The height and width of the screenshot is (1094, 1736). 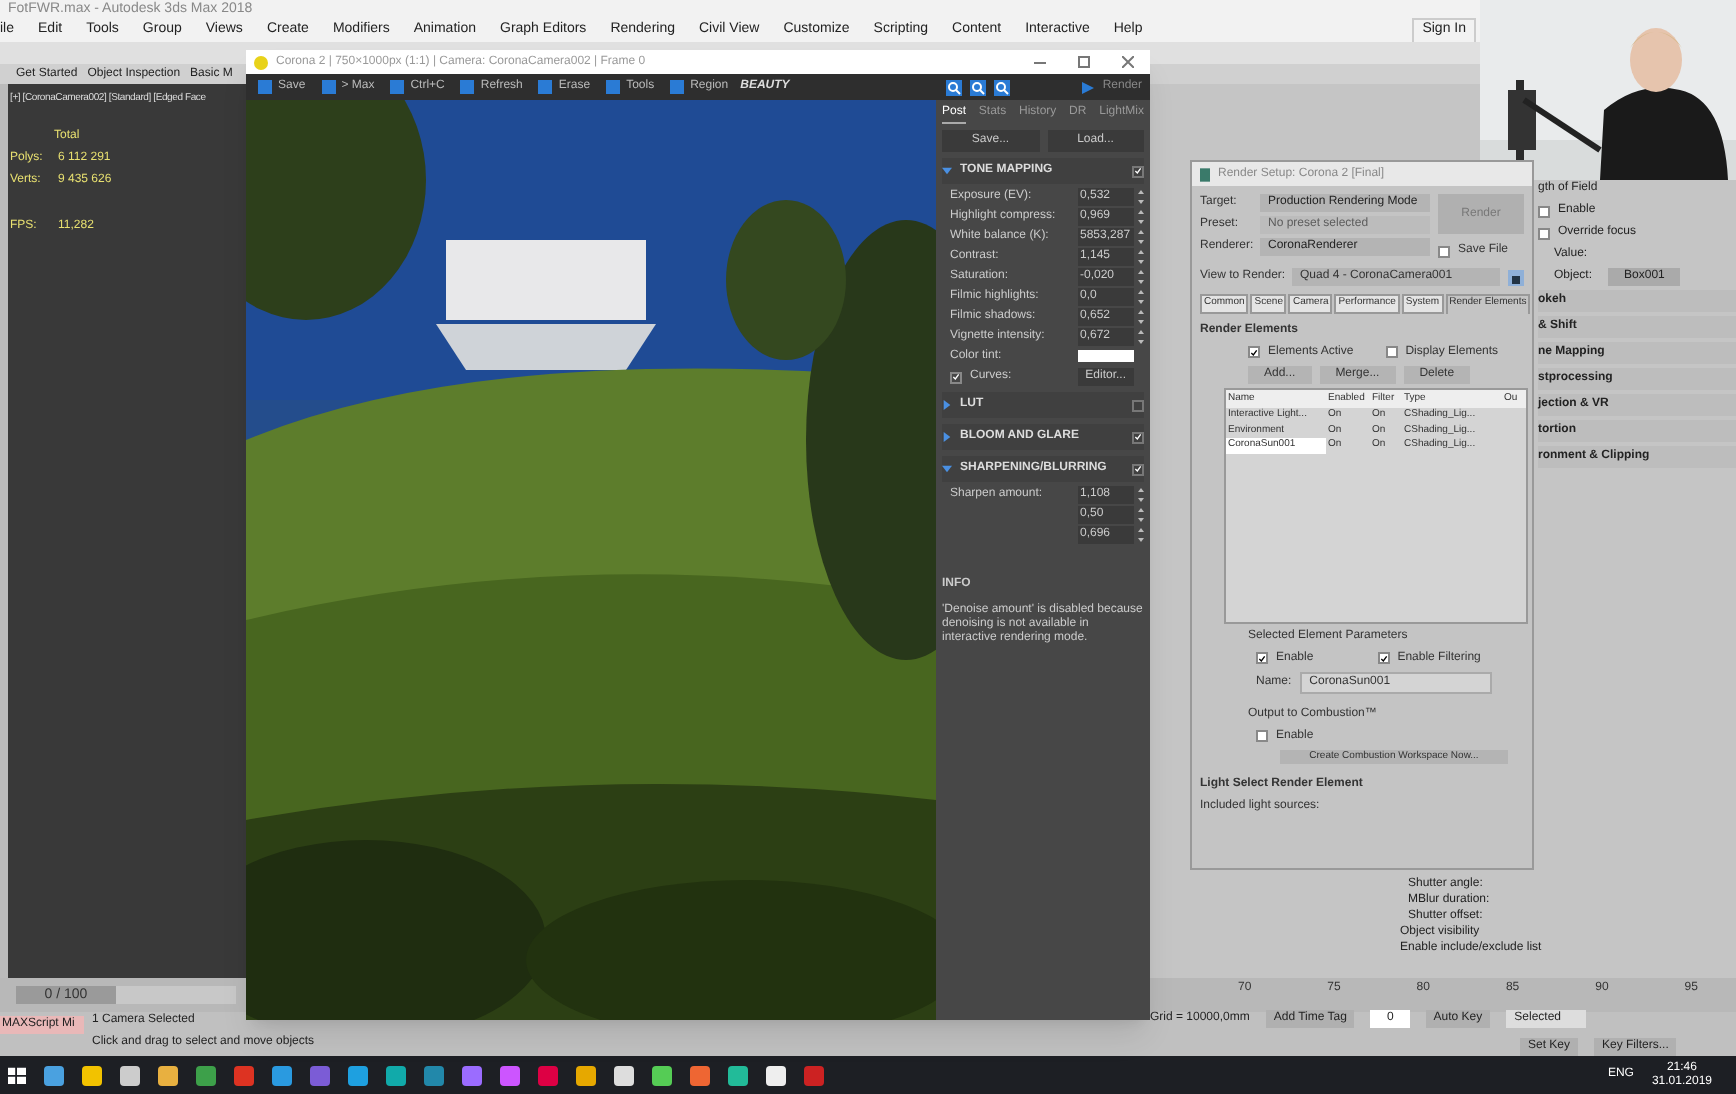 I want to click on windows-icon, so click(x=17, y=1075).